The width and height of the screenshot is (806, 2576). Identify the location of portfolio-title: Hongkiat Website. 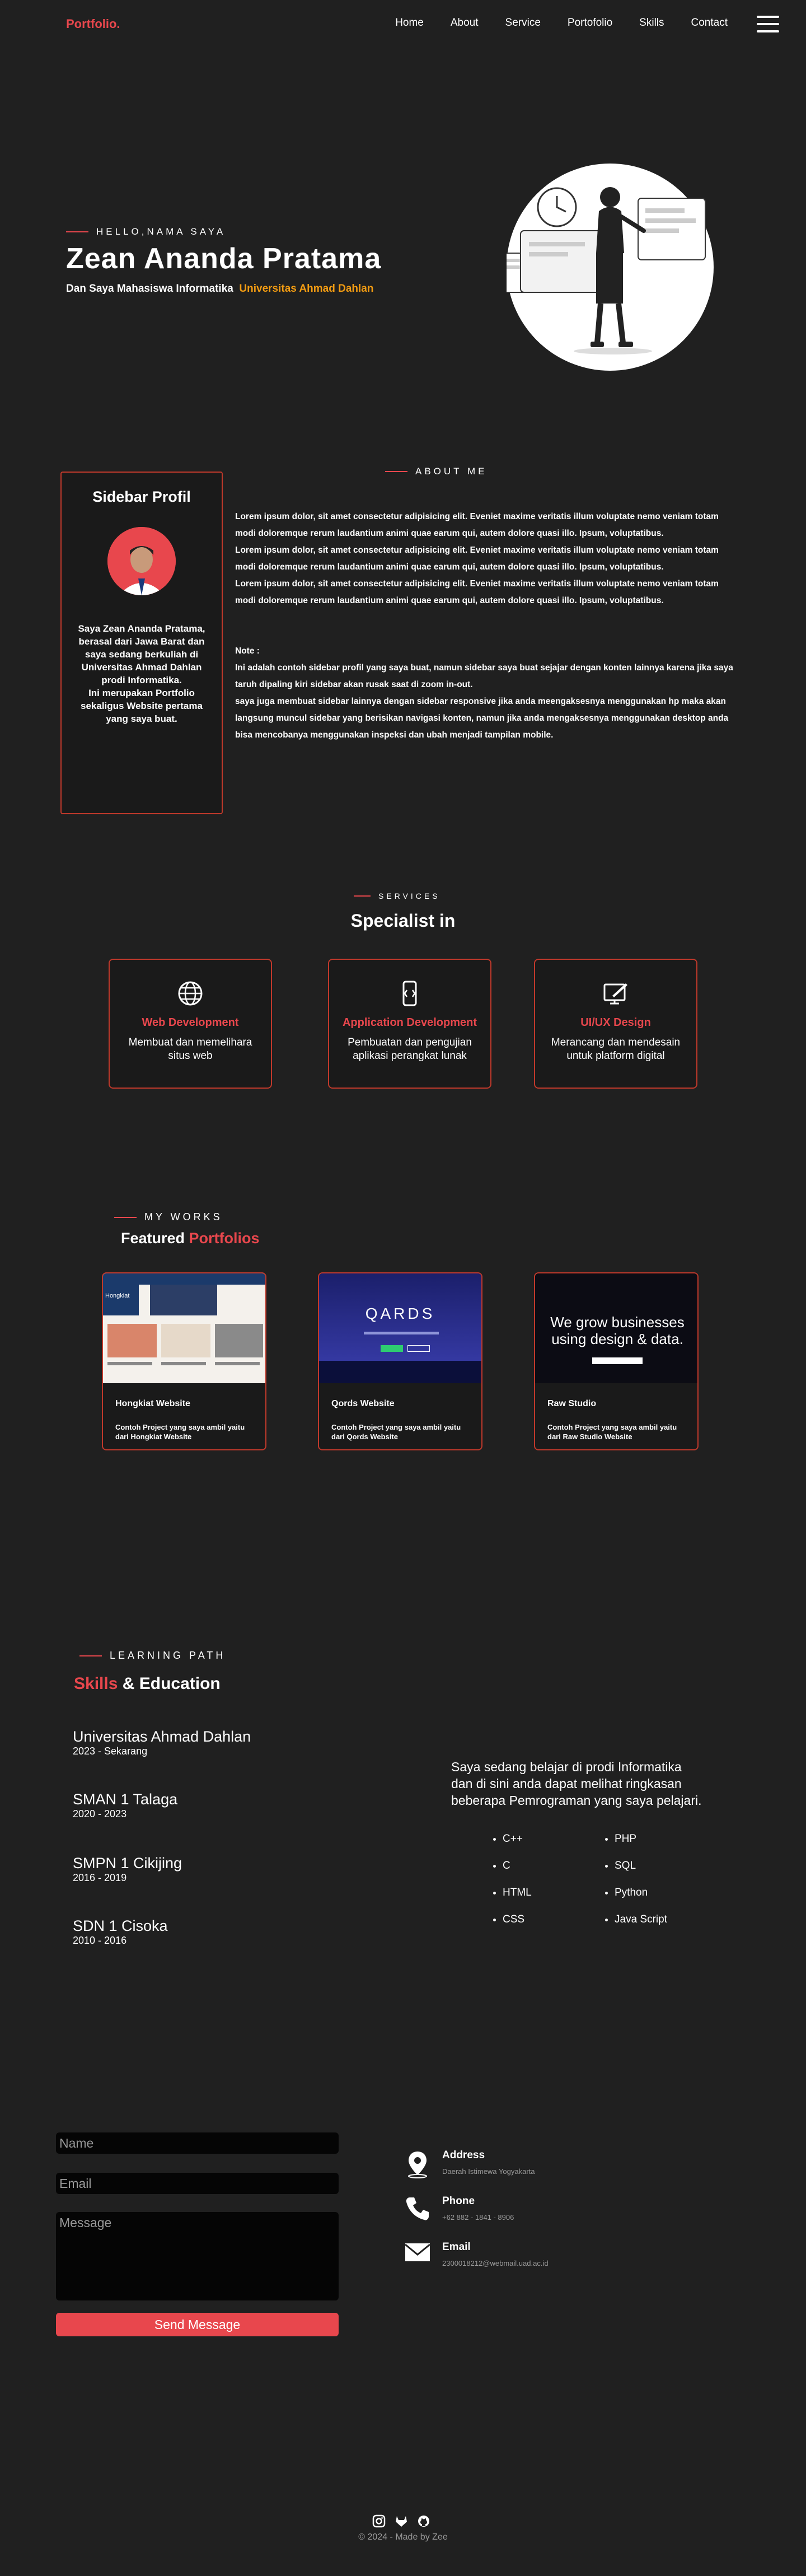
(152, 1404).